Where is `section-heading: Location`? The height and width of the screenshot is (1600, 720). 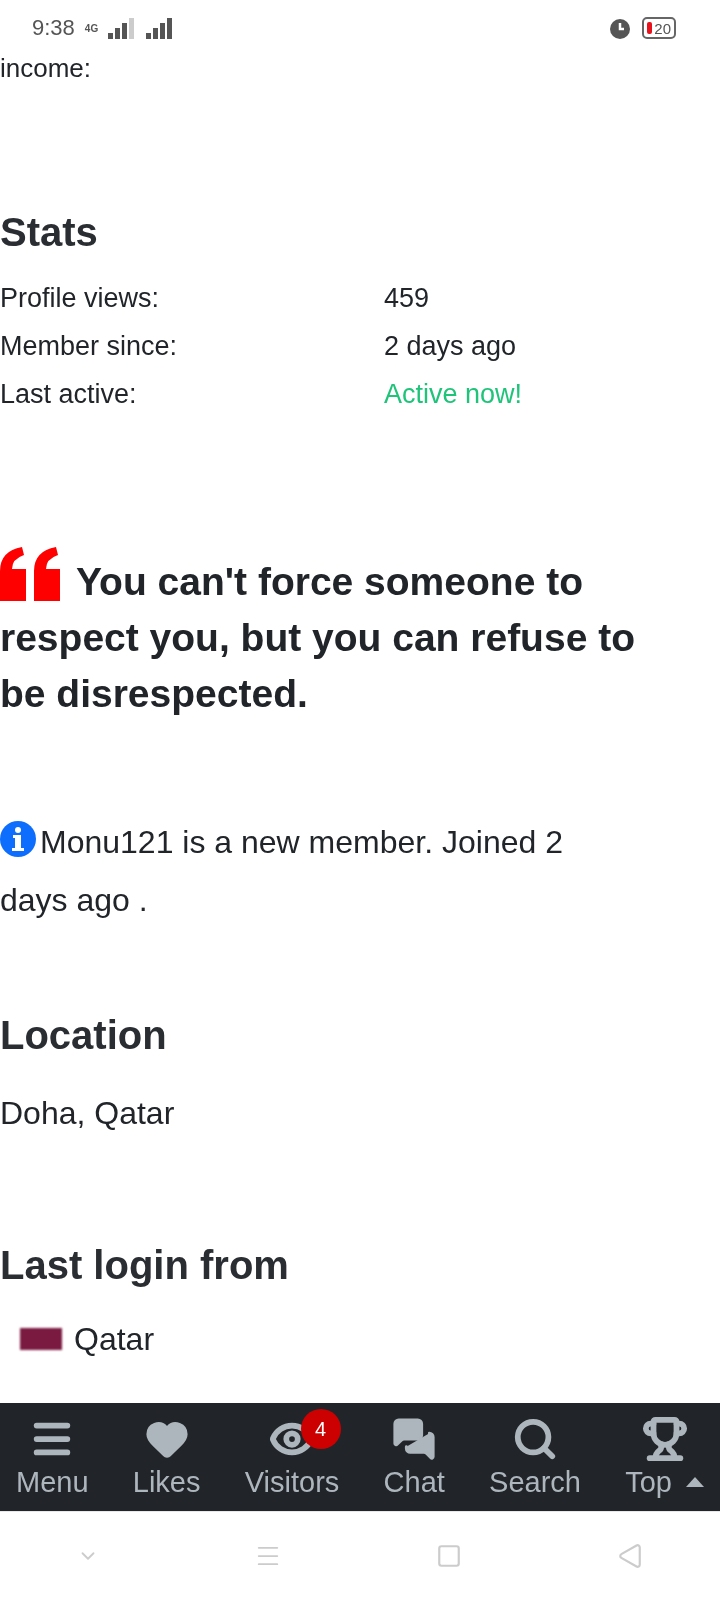
section-heading: Location is located at coordinates (84, 1035).